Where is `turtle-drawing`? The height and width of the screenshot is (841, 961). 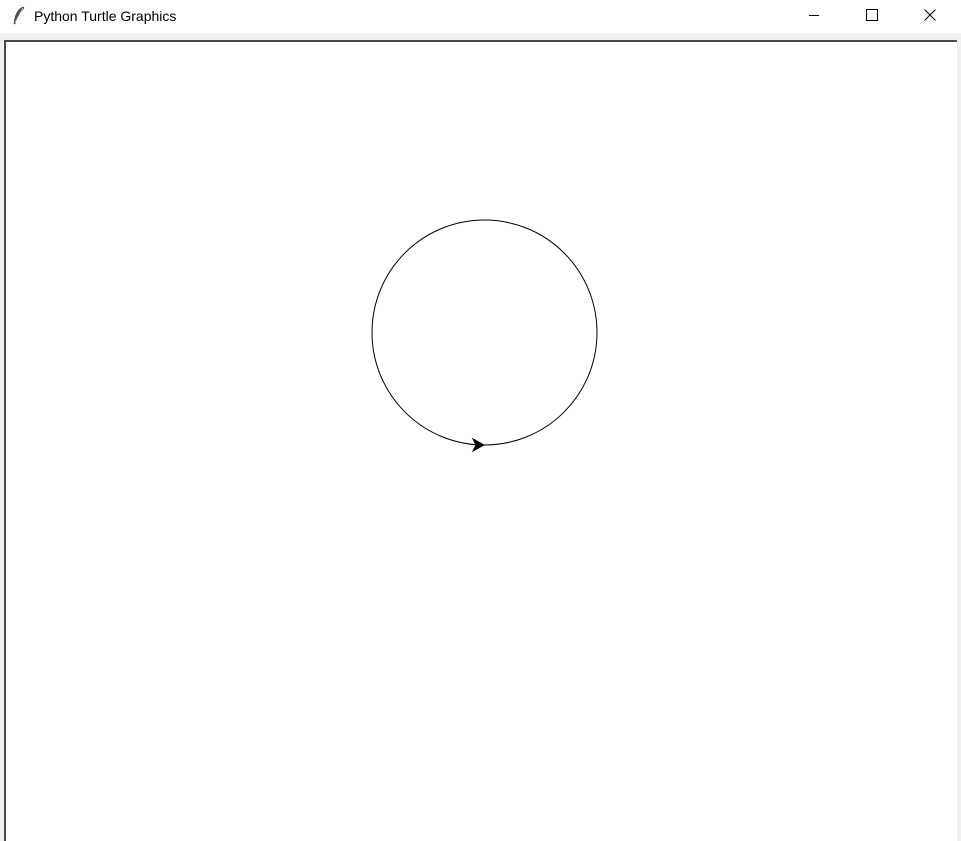 turtle-drawing is located at coordinates (484, 336).